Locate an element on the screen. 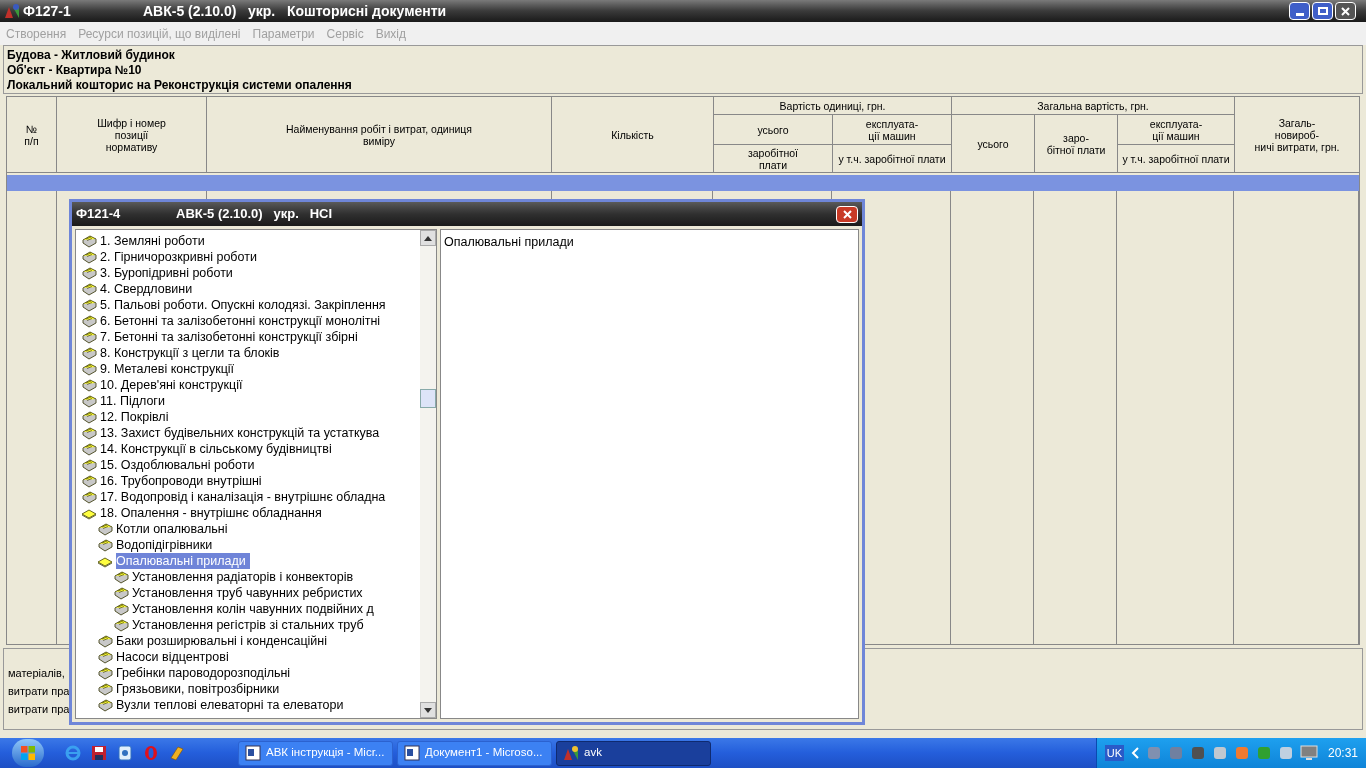 Image resolution: width=1366 pixels, height=768 pixels. column-header: Шифр і номер позиції нормативу is located at coordinates (132, 135).